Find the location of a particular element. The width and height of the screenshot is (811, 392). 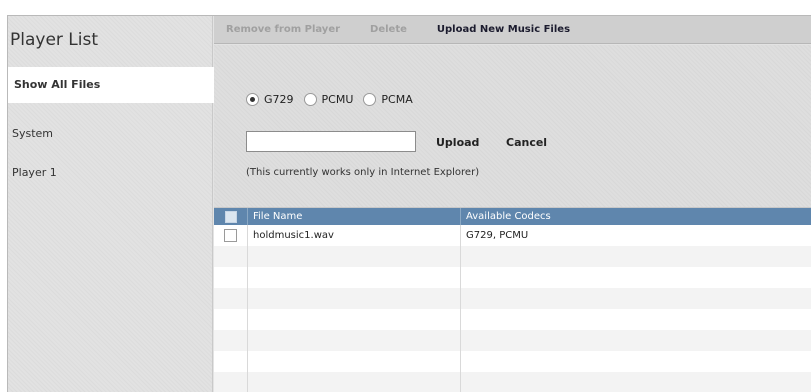

codec-option-pcmu: PCMU is located at coordinates (328, 99).